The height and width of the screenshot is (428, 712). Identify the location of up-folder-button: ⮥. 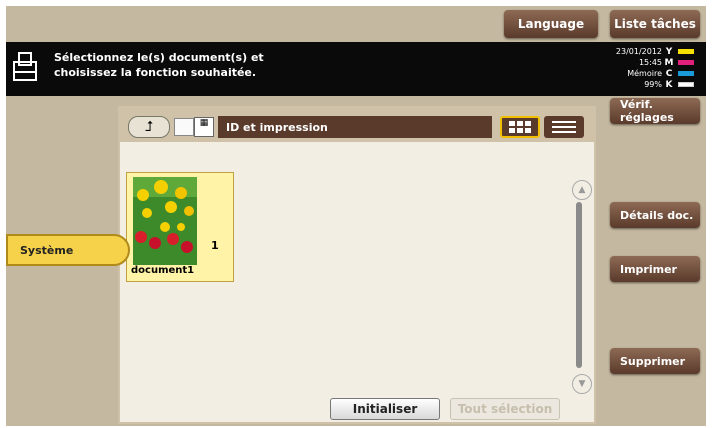
(149, 127).